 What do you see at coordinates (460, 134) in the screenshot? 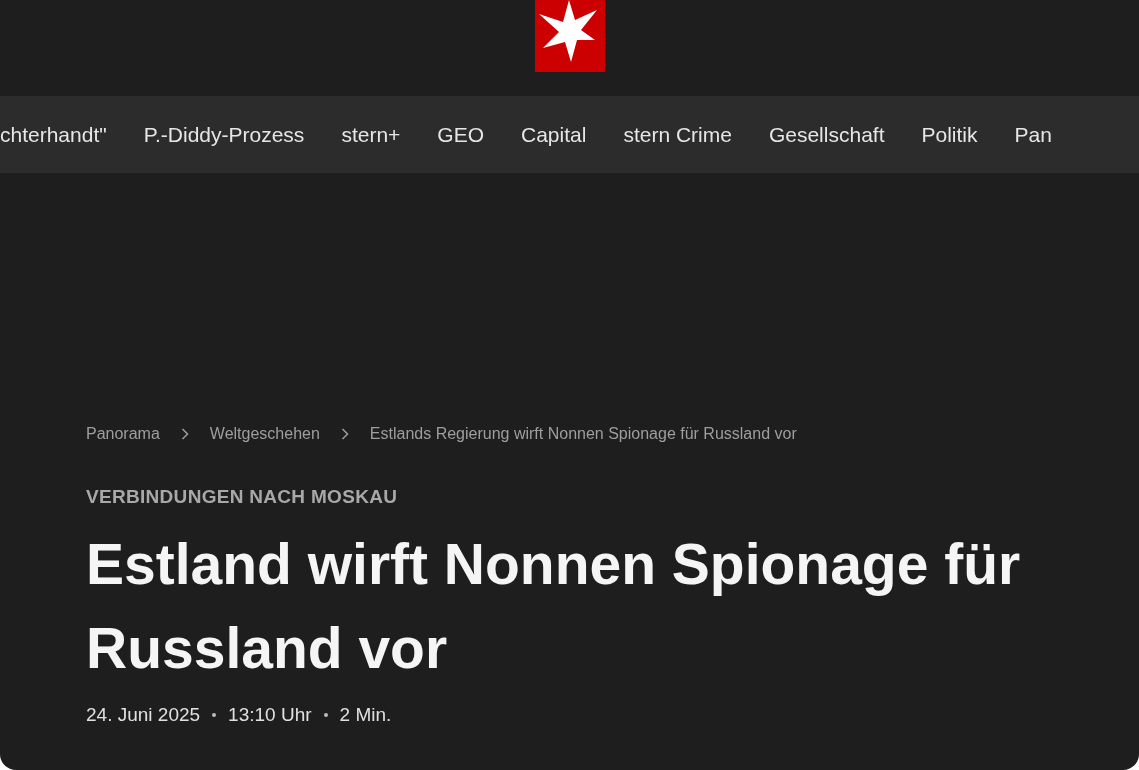
I see `nav-link: GEO` at bounding box center [460, 134].